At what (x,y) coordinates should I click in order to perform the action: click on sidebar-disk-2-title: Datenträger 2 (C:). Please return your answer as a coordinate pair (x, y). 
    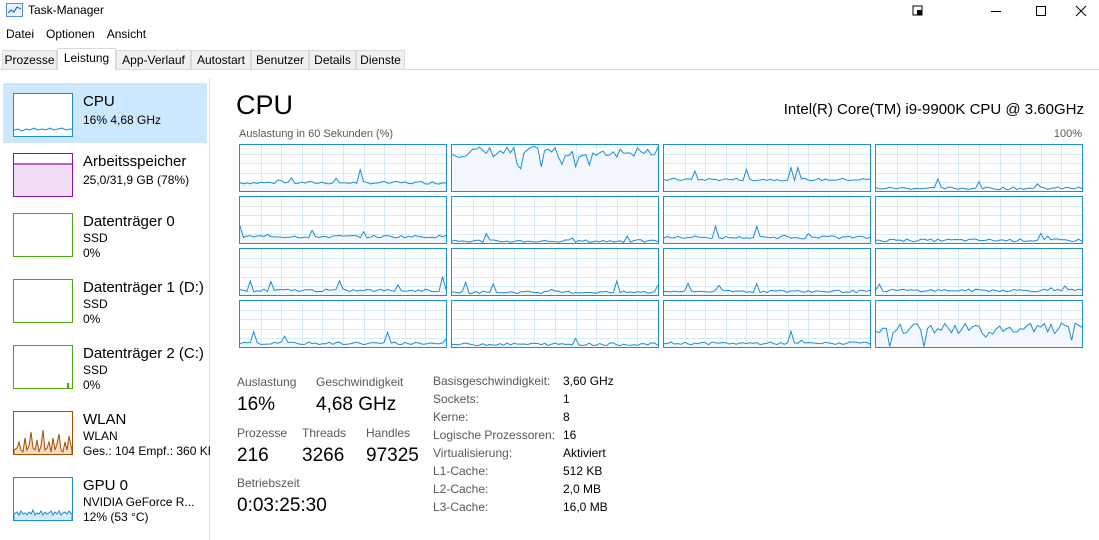
    Looking at the image, I should click on (143, 353).